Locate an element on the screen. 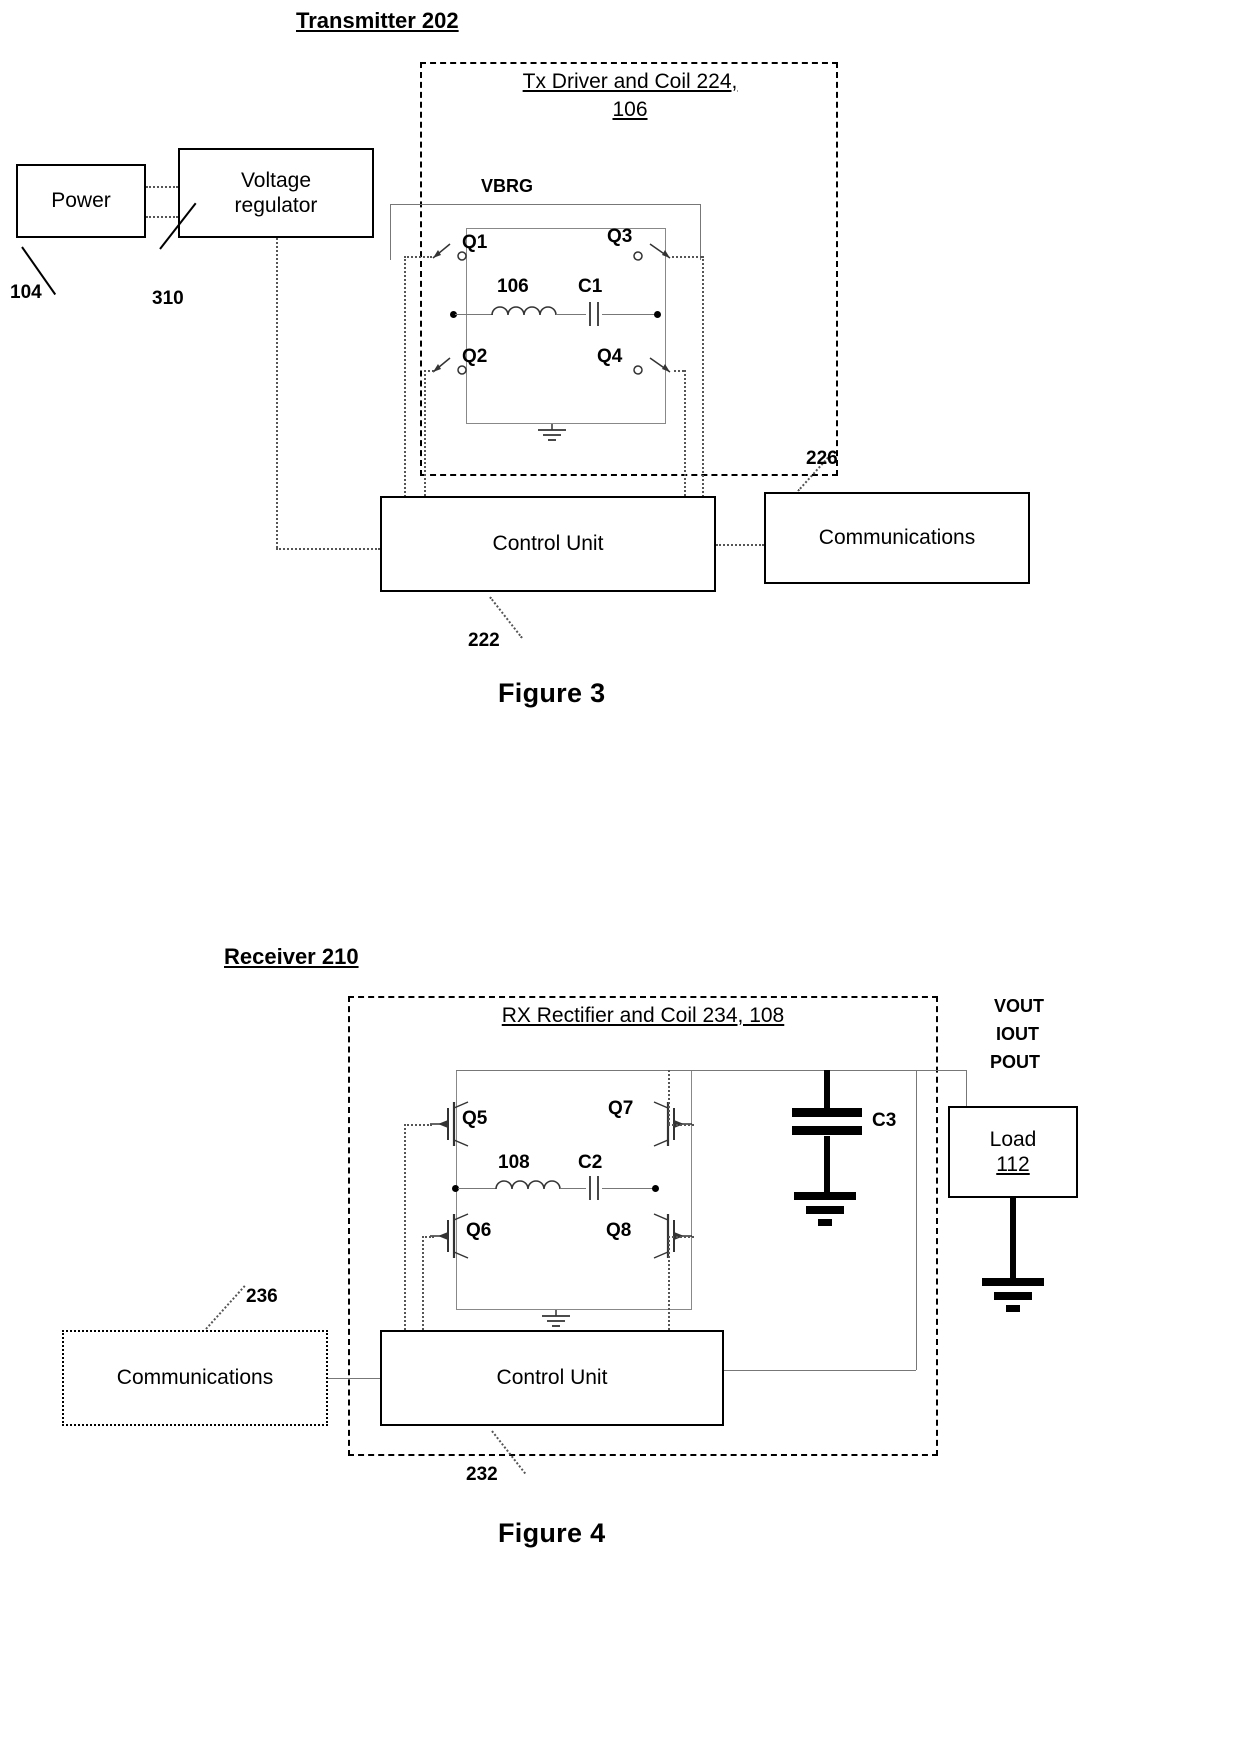  iout-label: IOUT is located at coordinates (1017, 1034).